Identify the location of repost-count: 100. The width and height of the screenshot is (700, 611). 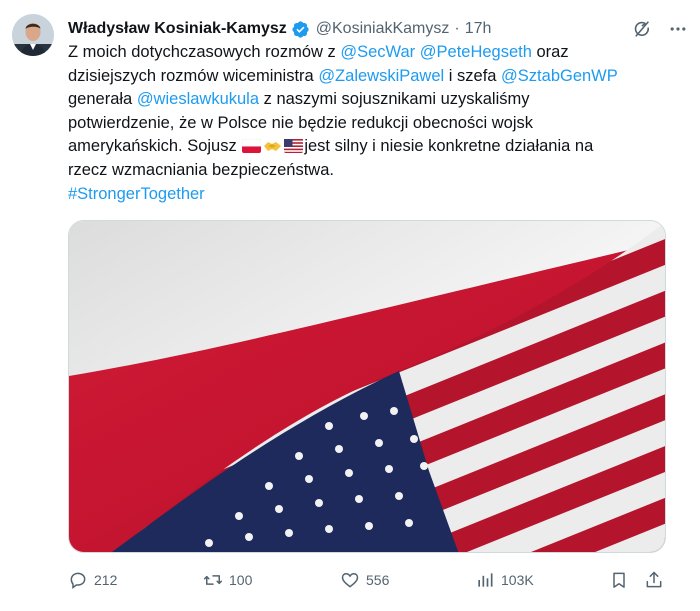
(241, 580).